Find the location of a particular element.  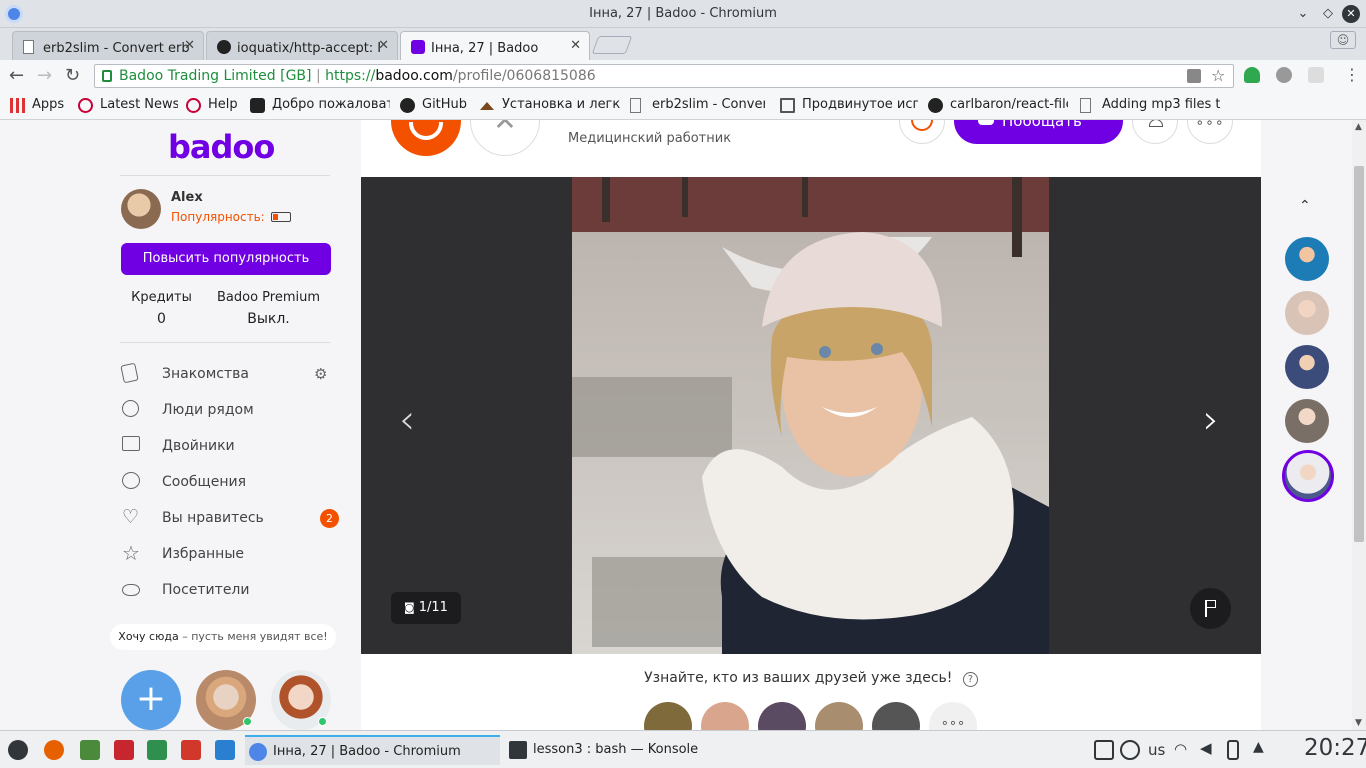

previous-photo-icon: ‹ is located at coordinates (407, 420).